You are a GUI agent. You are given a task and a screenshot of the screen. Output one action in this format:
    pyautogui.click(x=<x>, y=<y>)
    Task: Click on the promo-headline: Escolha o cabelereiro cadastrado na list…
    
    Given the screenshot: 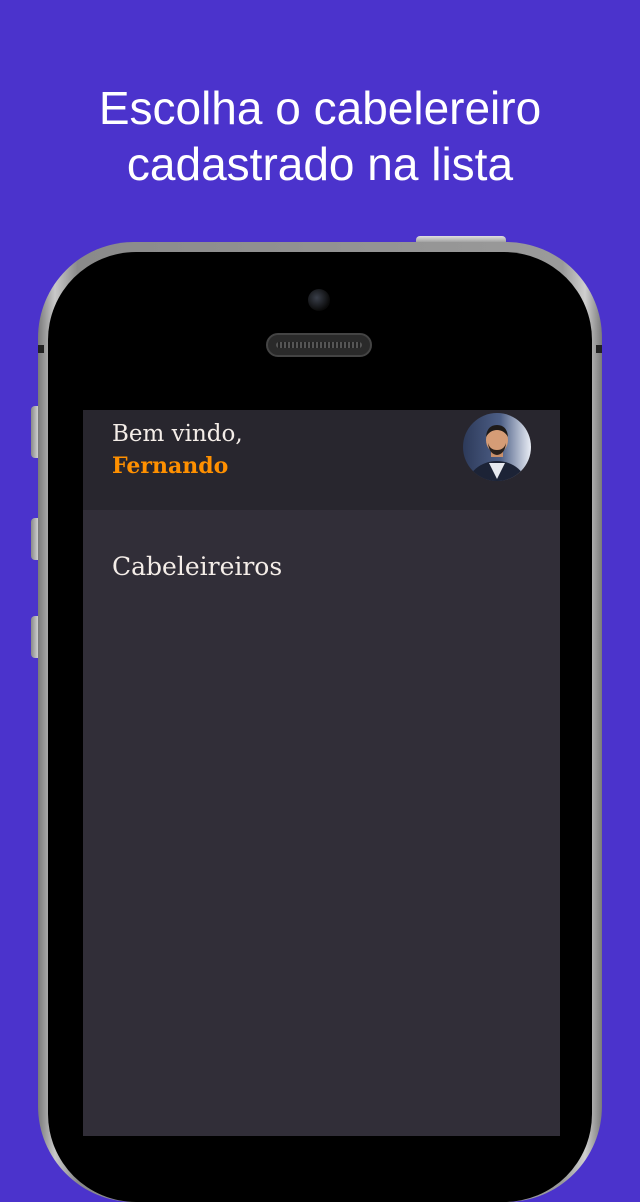 What is the action you would take?
    pyautogui.click(x=320, y=136)
    